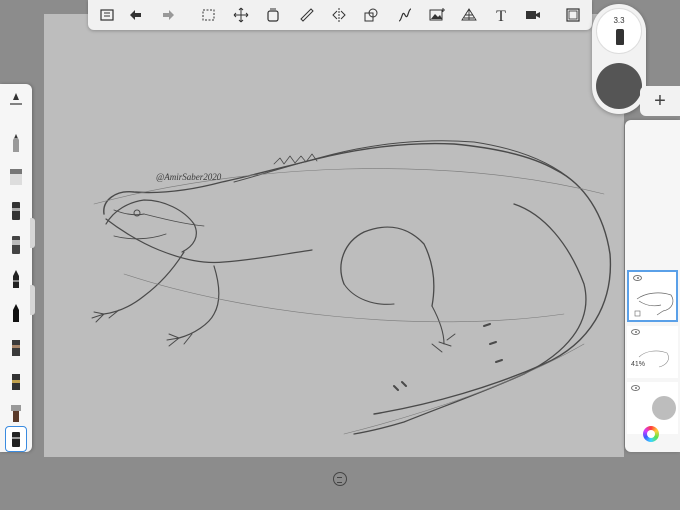 This screenshot has height=510, width=680. I want to click on layer-item-sketch, so click(652, 296).